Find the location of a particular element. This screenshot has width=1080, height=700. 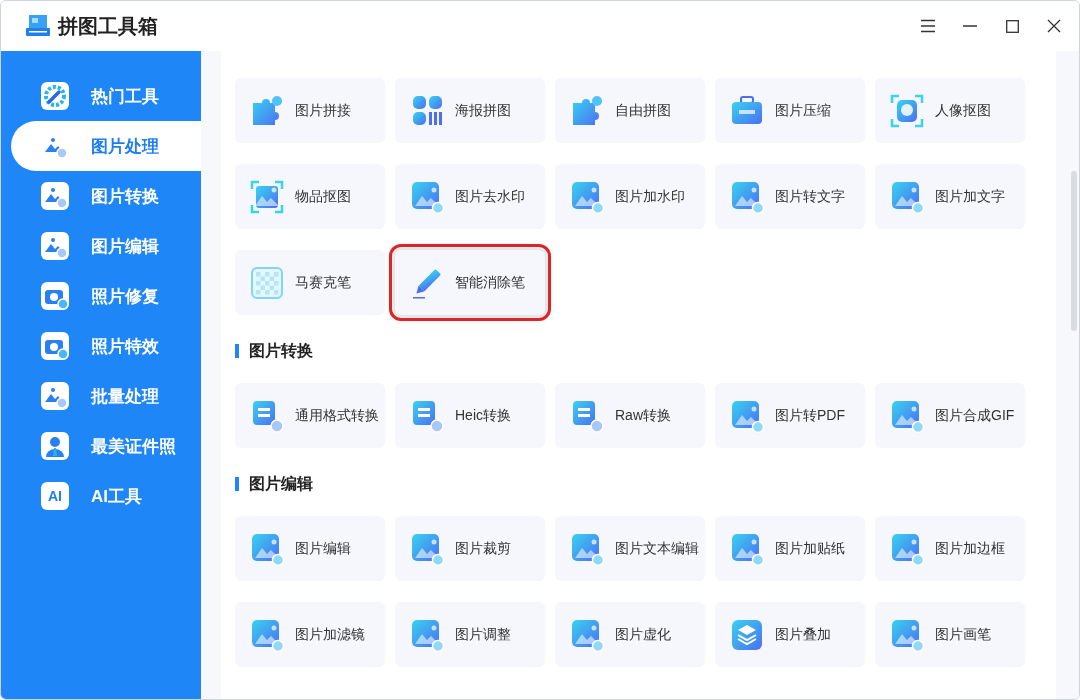

tool-card: 图片编辑 is located at coordinates (310, 548).